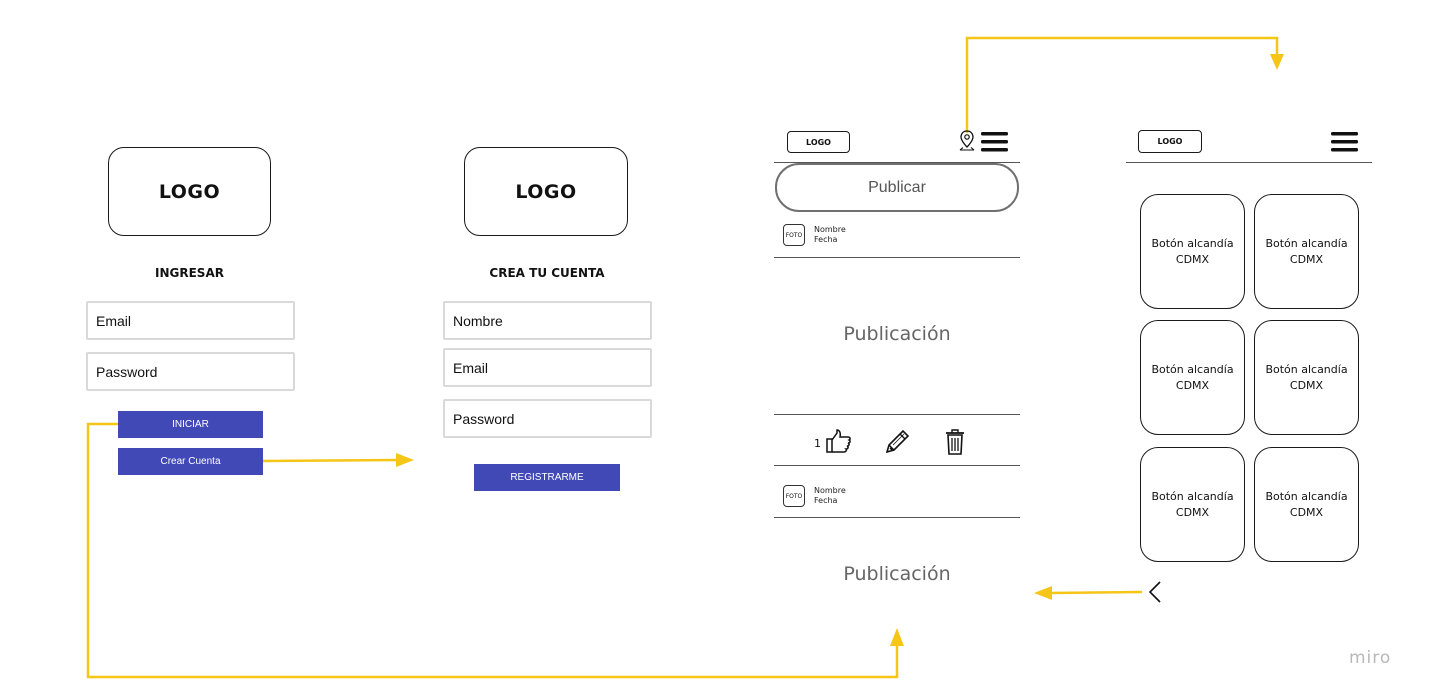  I want to click on pencil-icon, so click(897, 442).